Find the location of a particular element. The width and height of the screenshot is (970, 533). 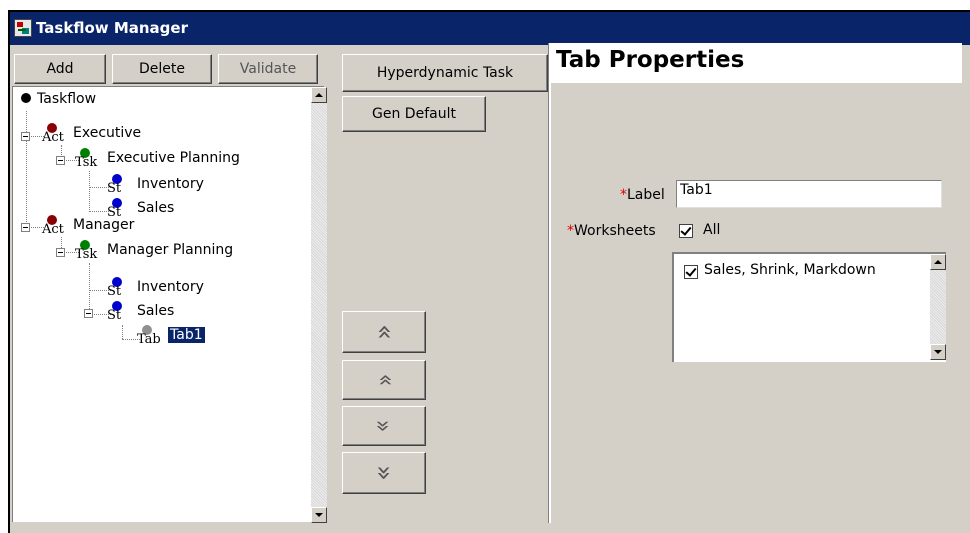

worksheet-item-checkbox is located at coordinates (691, 272).